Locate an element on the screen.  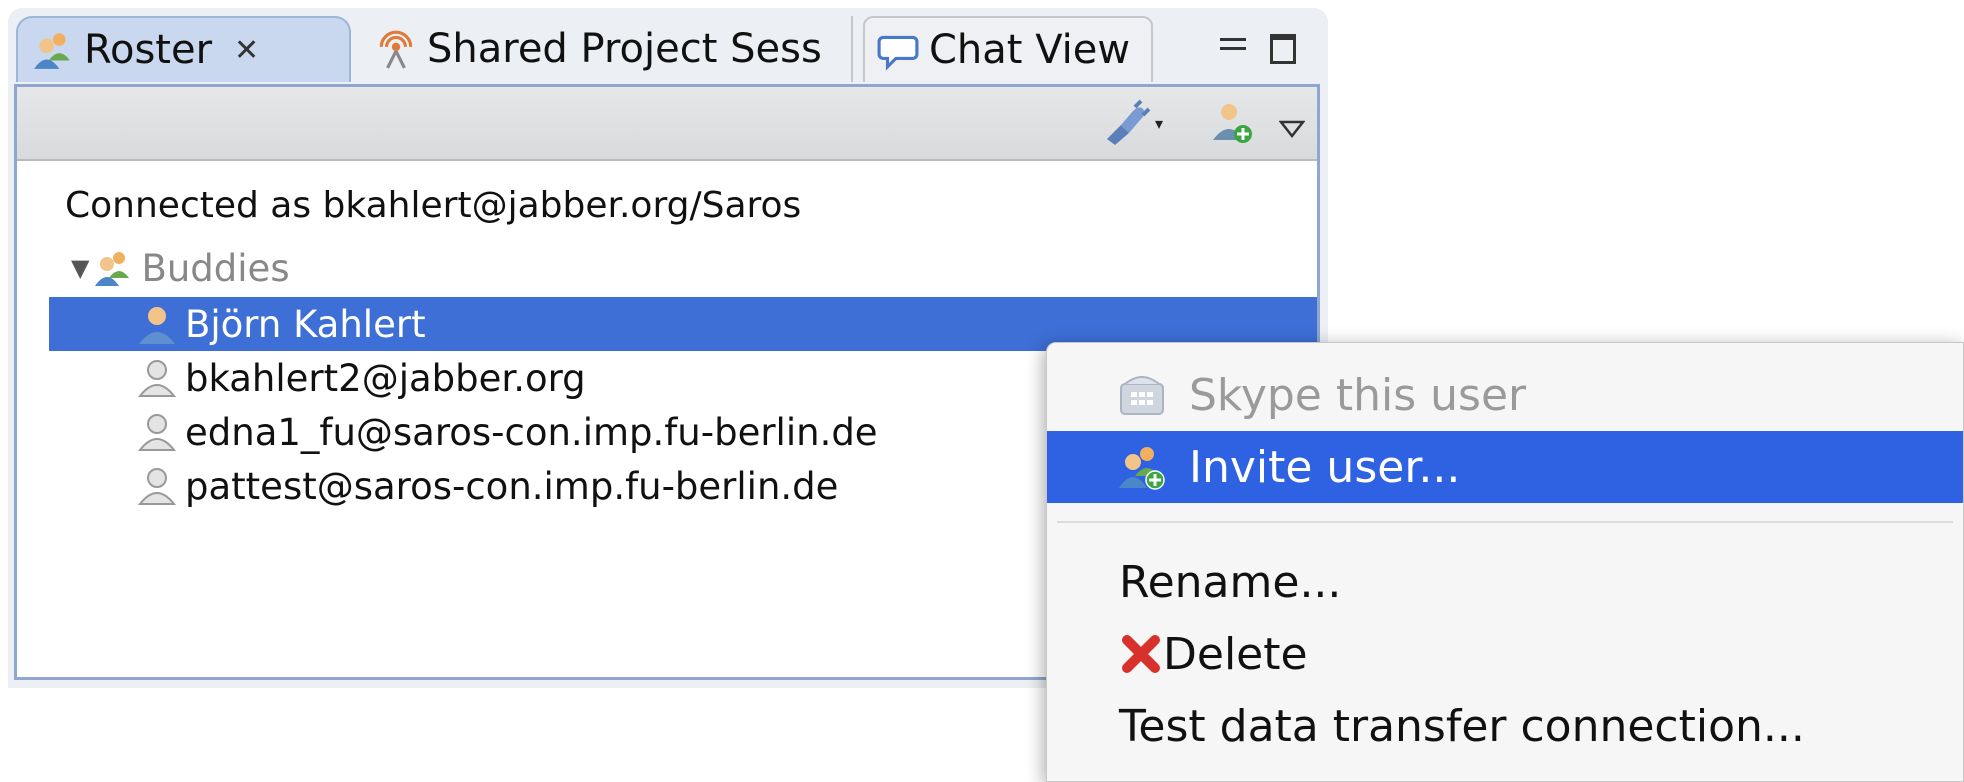
tree-row: bkahlert2@jabber.org is located at coordinates (361, 378).